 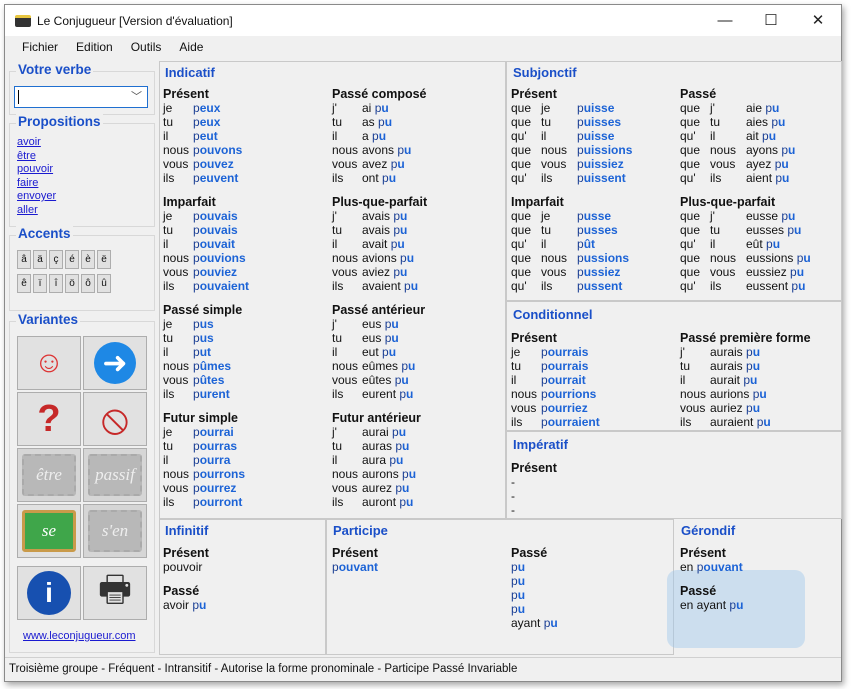 What do you see at coordinates (191, 47) in the screenshot?
I see `menu-aide: Aide` at bounding box center [191, 47].